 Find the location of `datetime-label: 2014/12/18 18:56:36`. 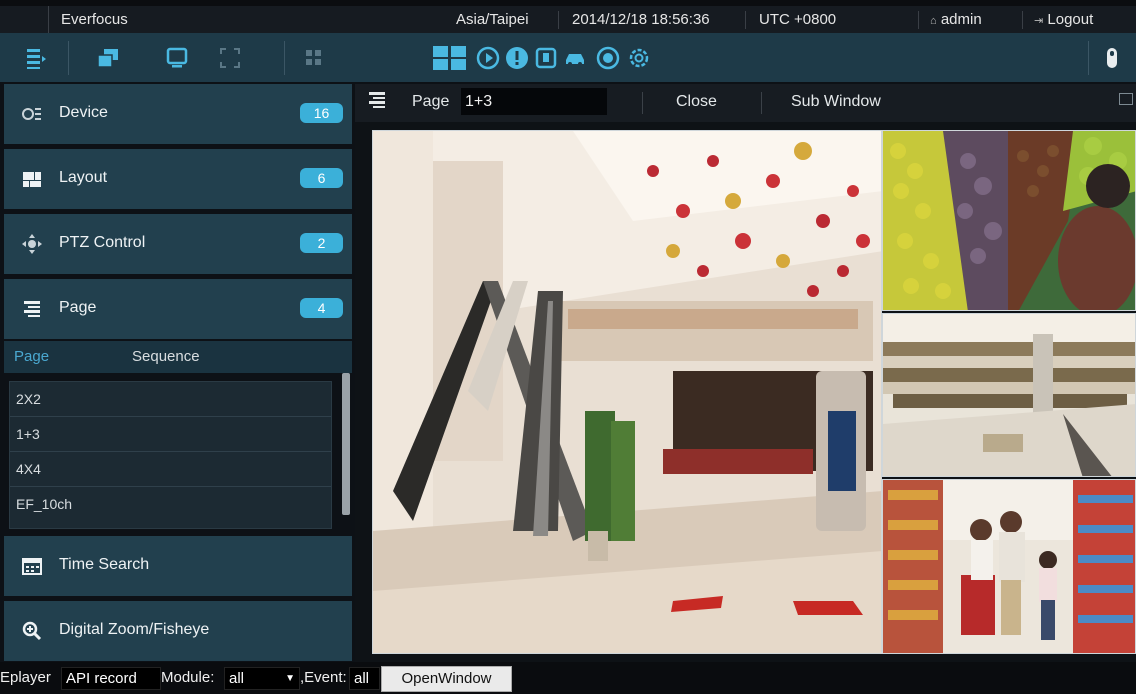

datetime-label: 2014/12/18 18:56:36 is located at coordinates (641, 19).